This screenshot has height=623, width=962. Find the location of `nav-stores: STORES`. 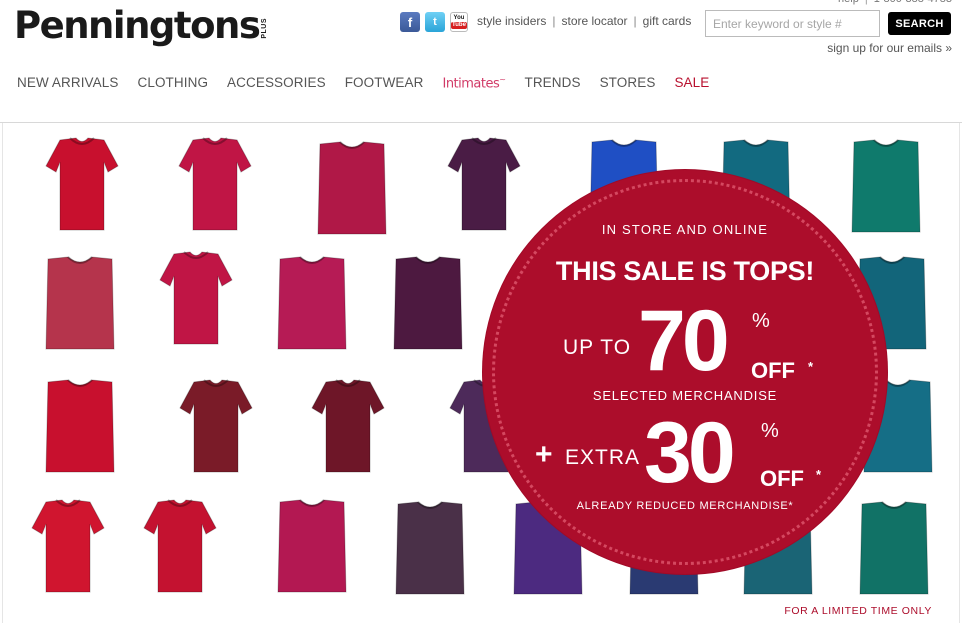

nav-stores: STORES is located at coordinates (628, 83).